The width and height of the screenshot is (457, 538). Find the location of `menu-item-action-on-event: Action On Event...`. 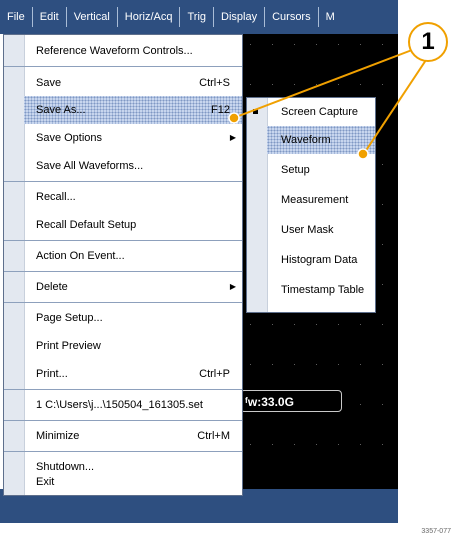

menu-item-action-on-event: Action On Event... is located at coordinates (133, 256).